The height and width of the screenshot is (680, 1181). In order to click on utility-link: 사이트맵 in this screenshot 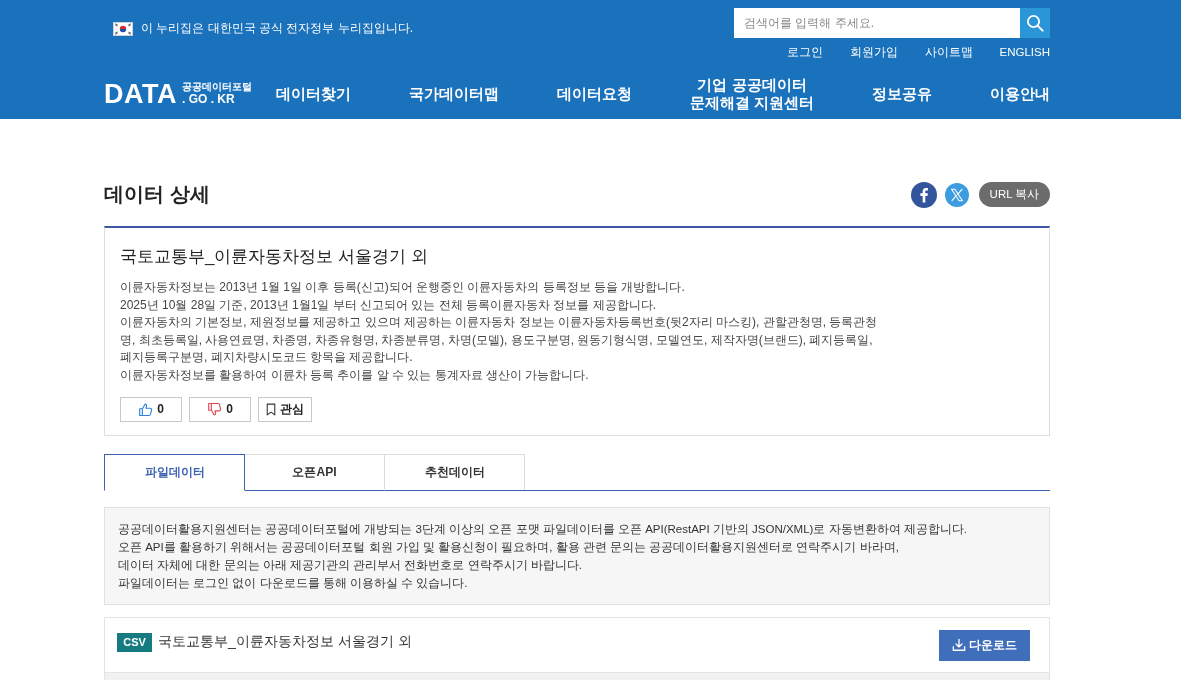, I will do `click(948, 52)`.